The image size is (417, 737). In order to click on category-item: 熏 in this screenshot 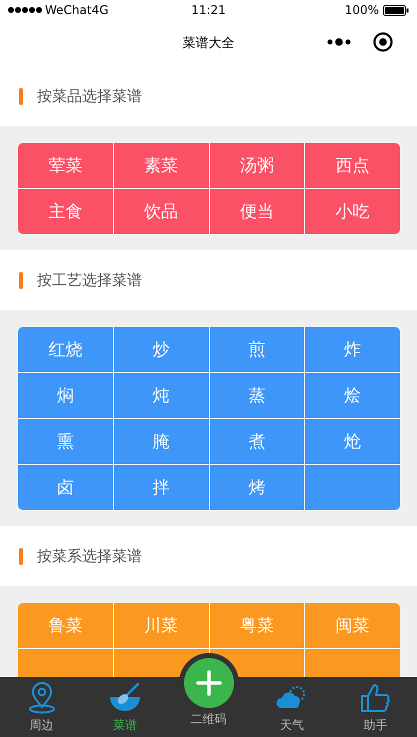, I will do `click(65, 441)`.